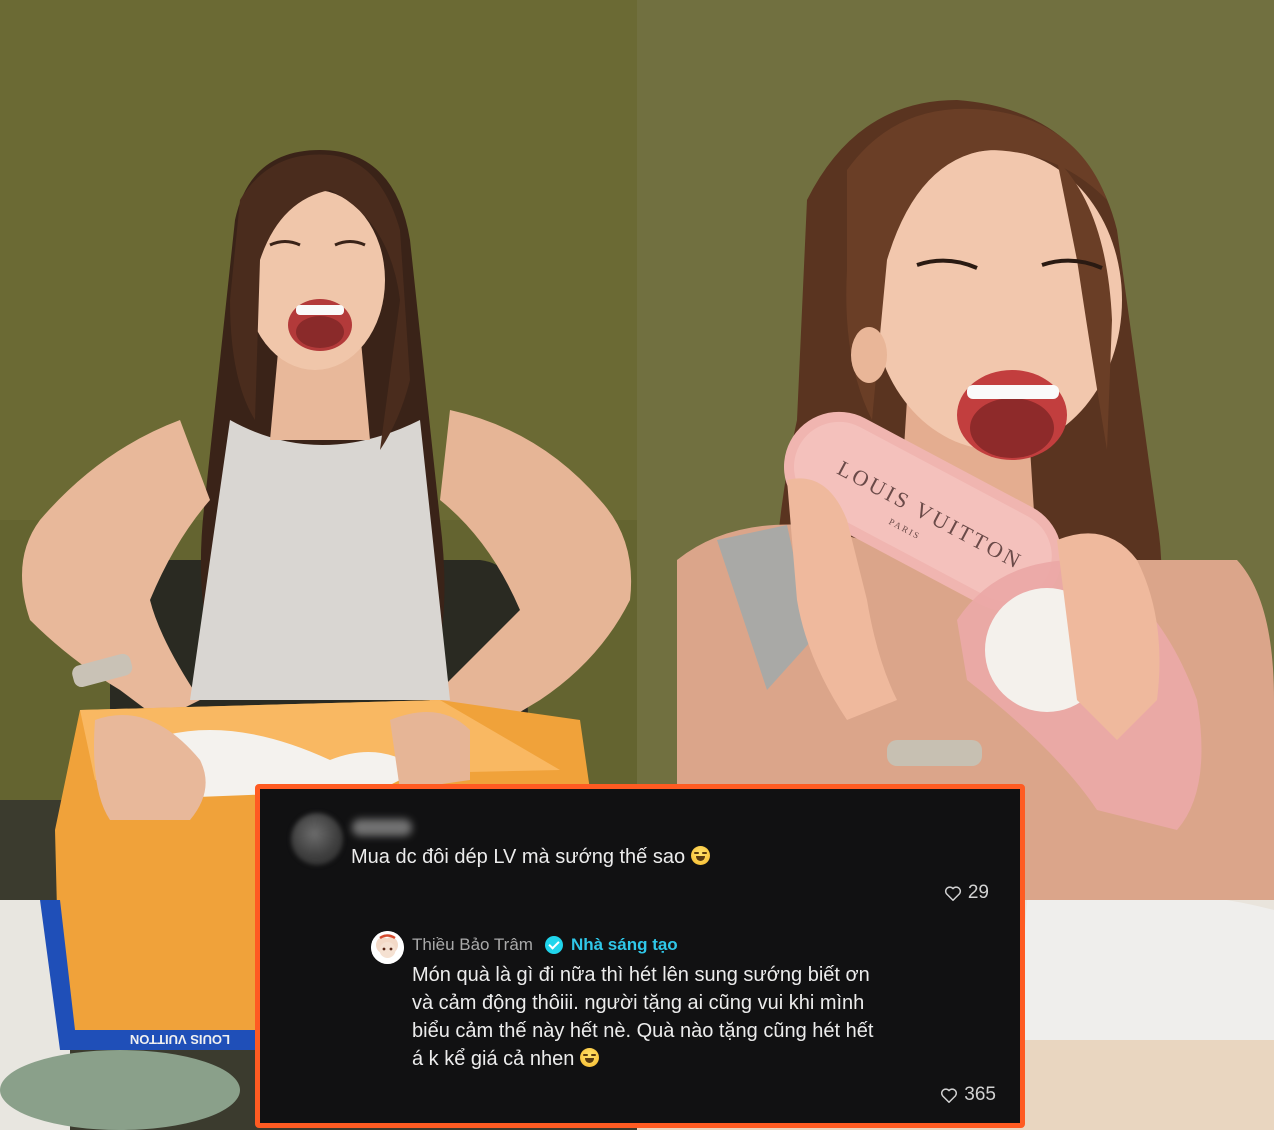  Describe the element at coordinates (493, 1059) in the screenshot. I see `reply-line-text: á k kể giá cả nhen` at that location.